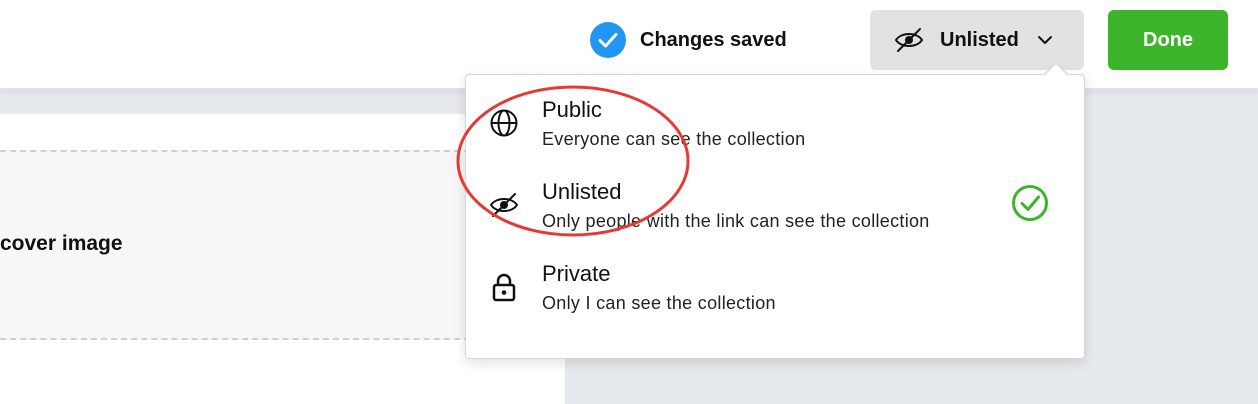  What do you see at coordinates (674, 139) in the screenshot?
I see `option-description: Everyone can see the collection` at bounding box center [674, 139].